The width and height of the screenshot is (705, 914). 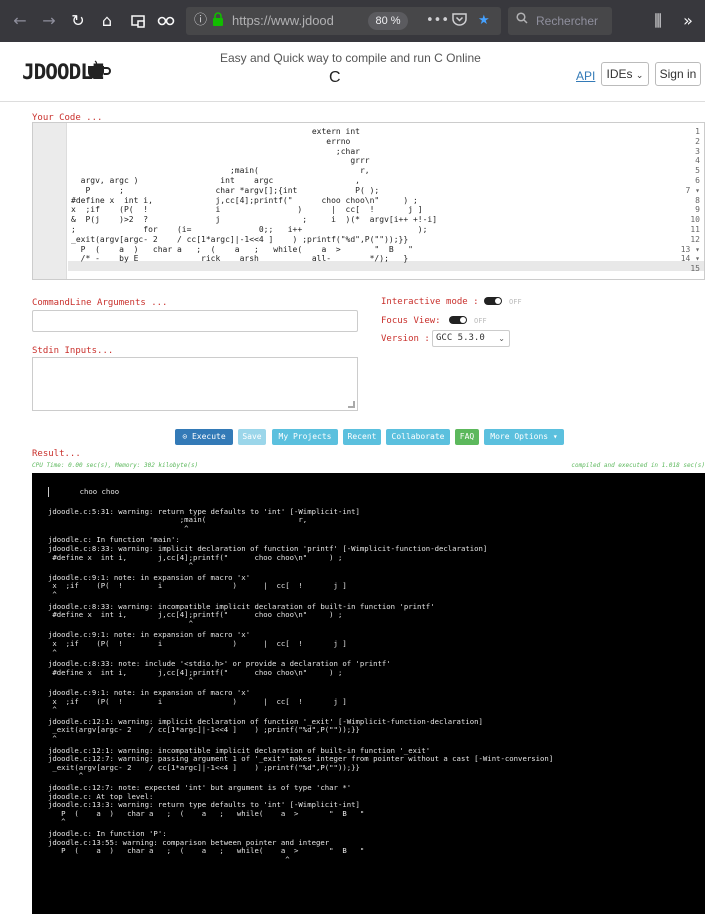 What do you see at coordinates (200, 21) in the screenshot?
I see `info-icon: ⓘ` at bounding box center [200, 21].